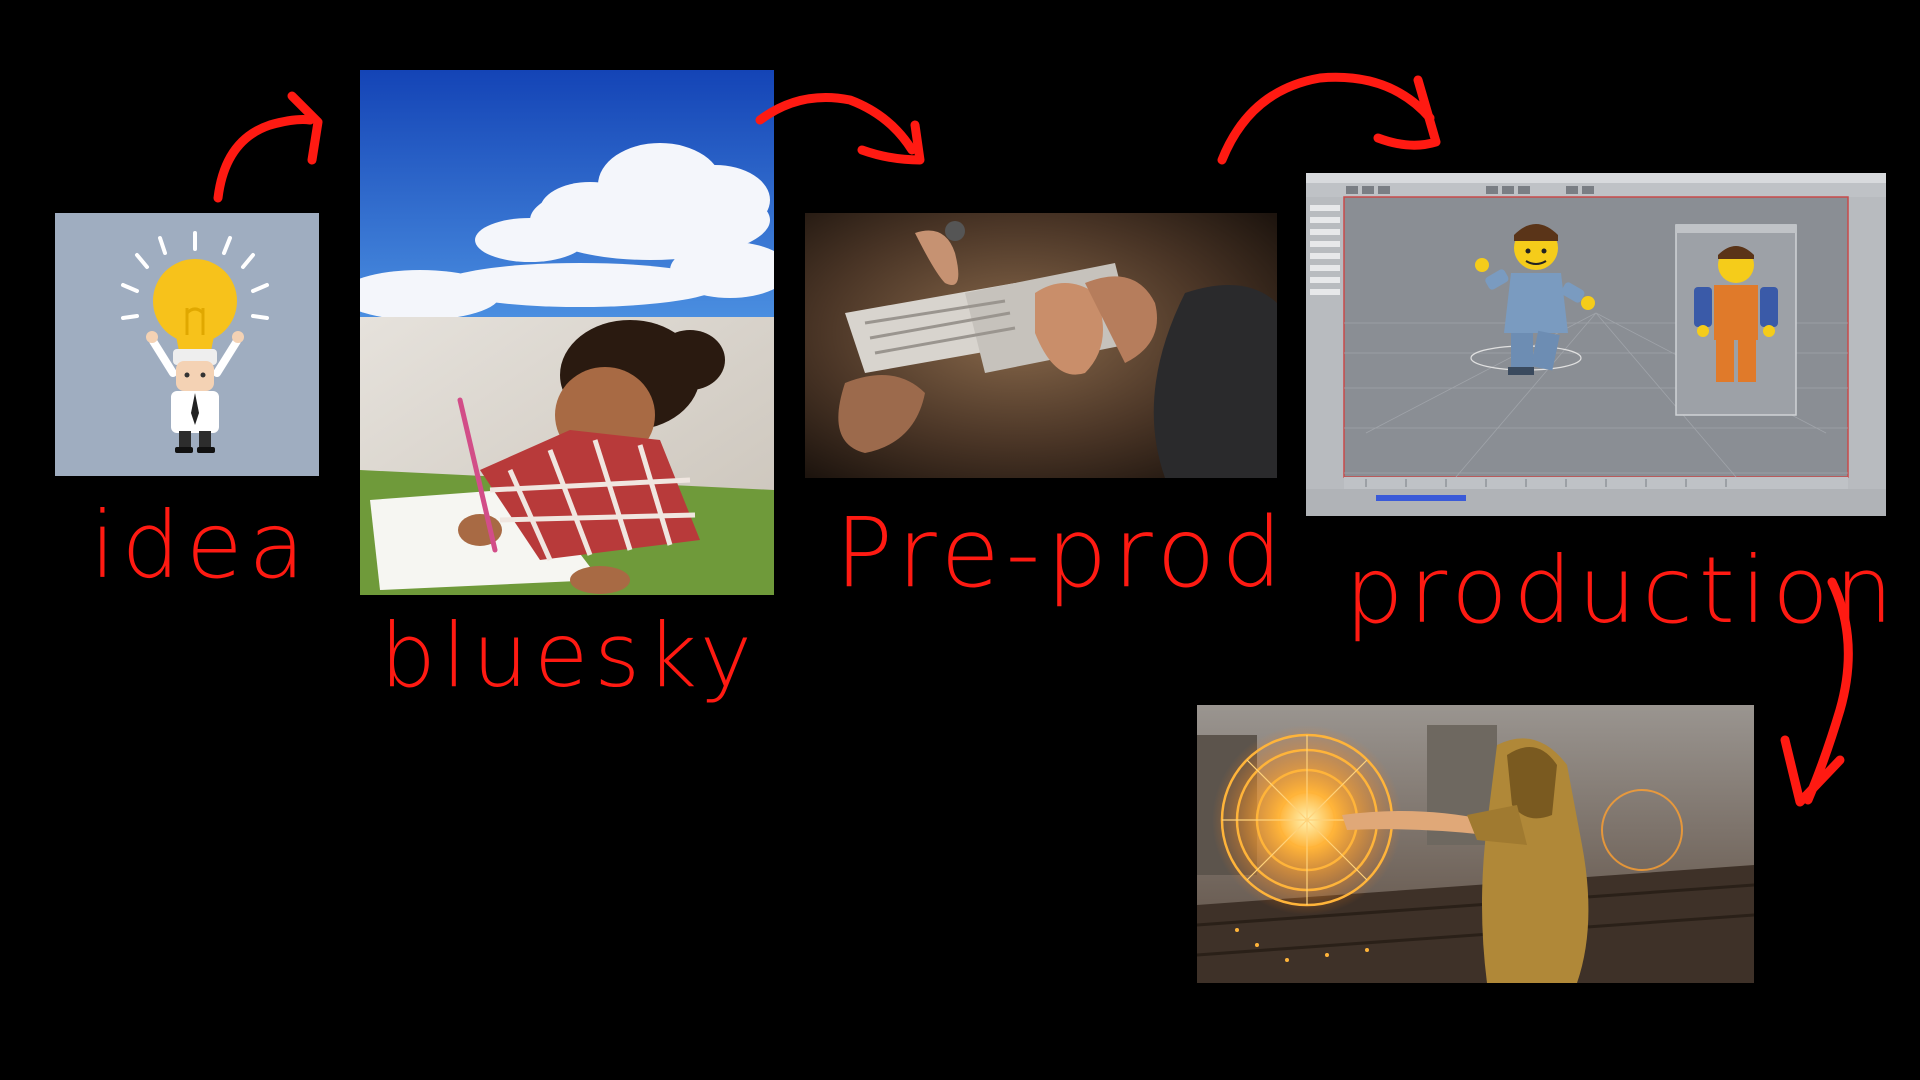 The height and width of the screenshot is (1080, 1920). I want to click on clouds-and-child-drawing-icon, so click(567, 332).